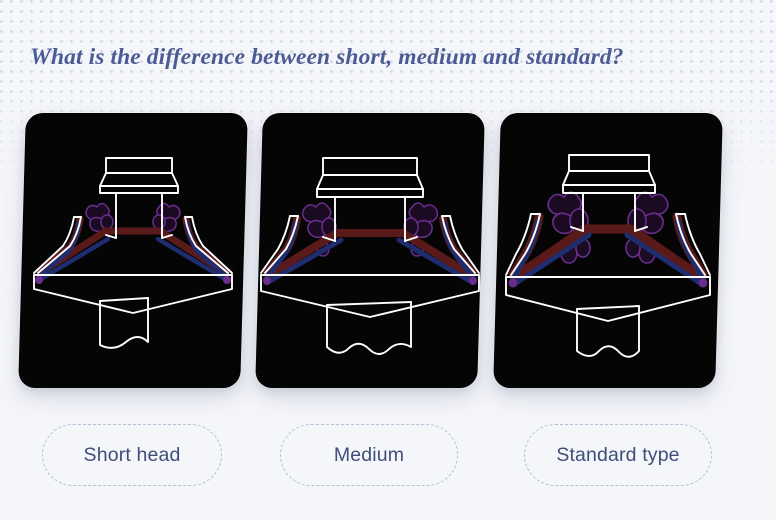  I want to click on option-button-row: Short head Medium Standard type, so click(388, 456).